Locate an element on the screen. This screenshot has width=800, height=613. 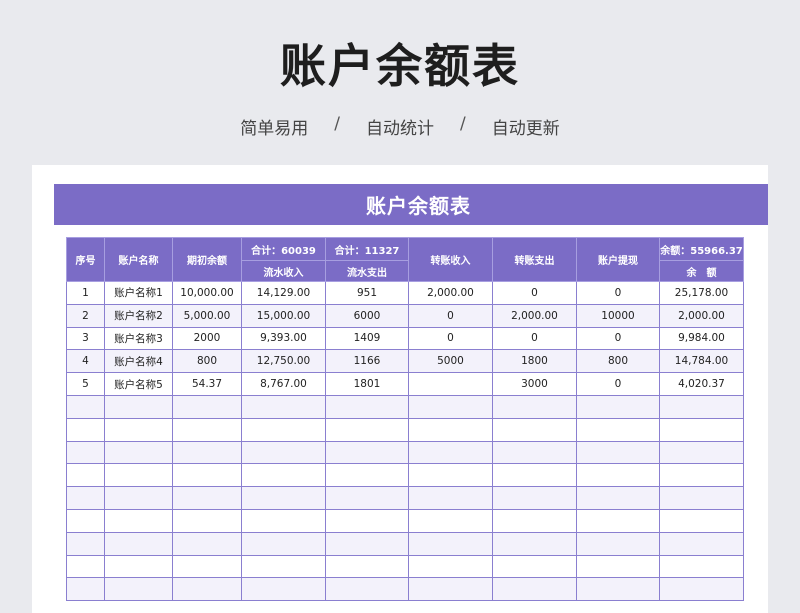
cell-account-name: 账户名称1 is located at coordinates (138, 293).